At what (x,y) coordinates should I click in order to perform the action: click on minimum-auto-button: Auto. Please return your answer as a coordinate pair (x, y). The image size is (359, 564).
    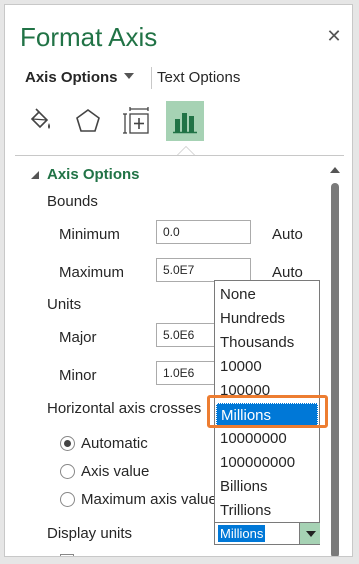
    Looking at the image, I should click on (287, 234).